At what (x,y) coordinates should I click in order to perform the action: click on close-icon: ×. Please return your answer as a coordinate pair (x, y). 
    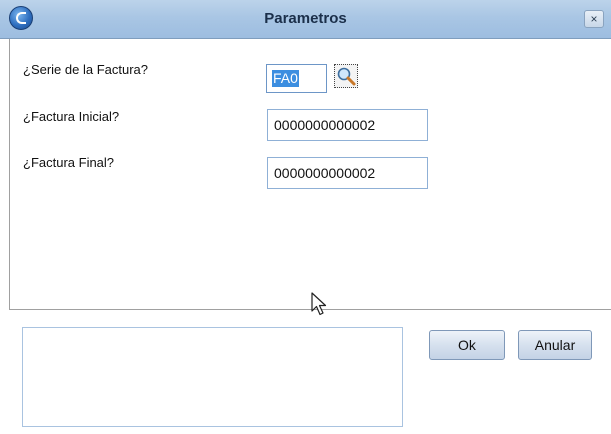
    Looking at the image, I should click on (594, 19).